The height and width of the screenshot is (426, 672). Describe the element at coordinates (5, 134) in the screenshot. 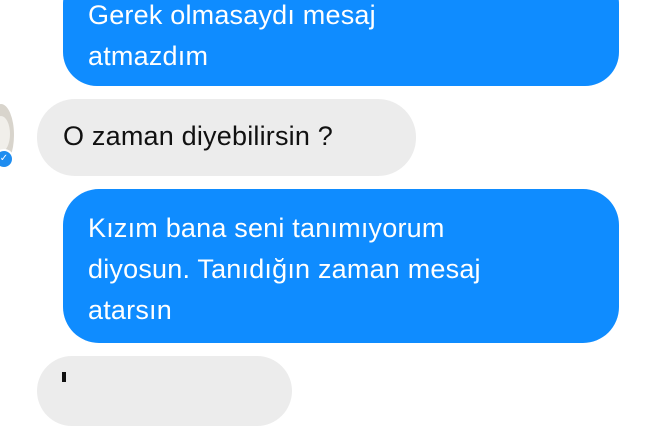

I see `avatar-face` at that location.